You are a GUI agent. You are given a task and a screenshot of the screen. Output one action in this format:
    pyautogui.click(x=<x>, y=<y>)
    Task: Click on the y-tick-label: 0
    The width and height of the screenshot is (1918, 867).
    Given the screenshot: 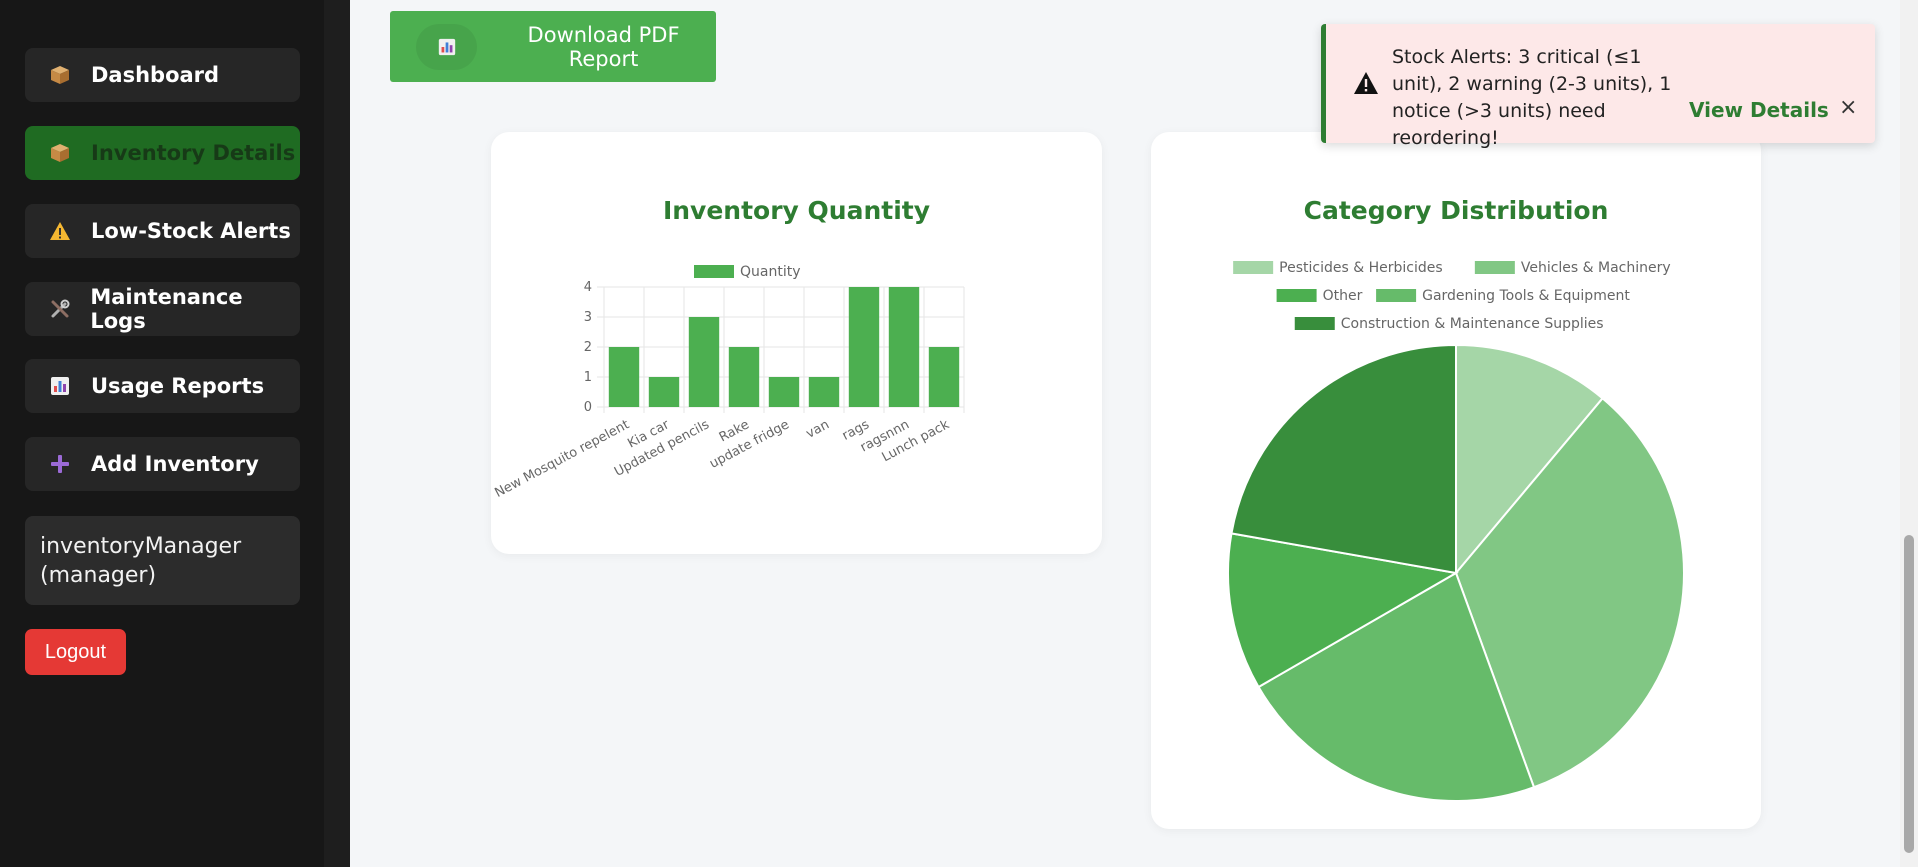 What is the action you would take?
    pyautogui.click(x=588, y=407)
    